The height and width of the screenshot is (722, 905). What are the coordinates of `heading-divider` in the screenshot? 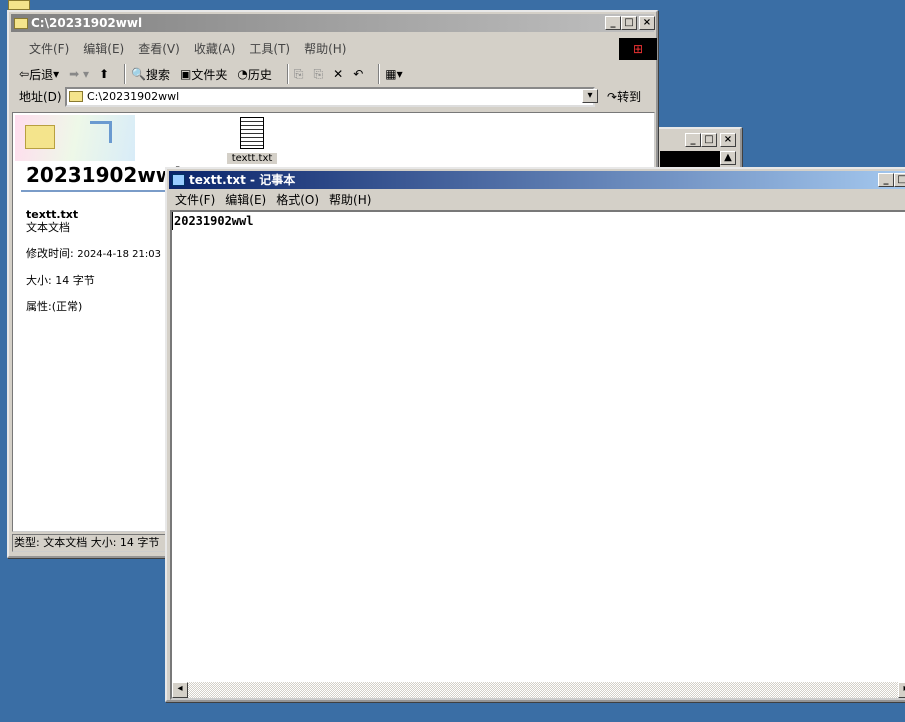 It's located at (94, 191).